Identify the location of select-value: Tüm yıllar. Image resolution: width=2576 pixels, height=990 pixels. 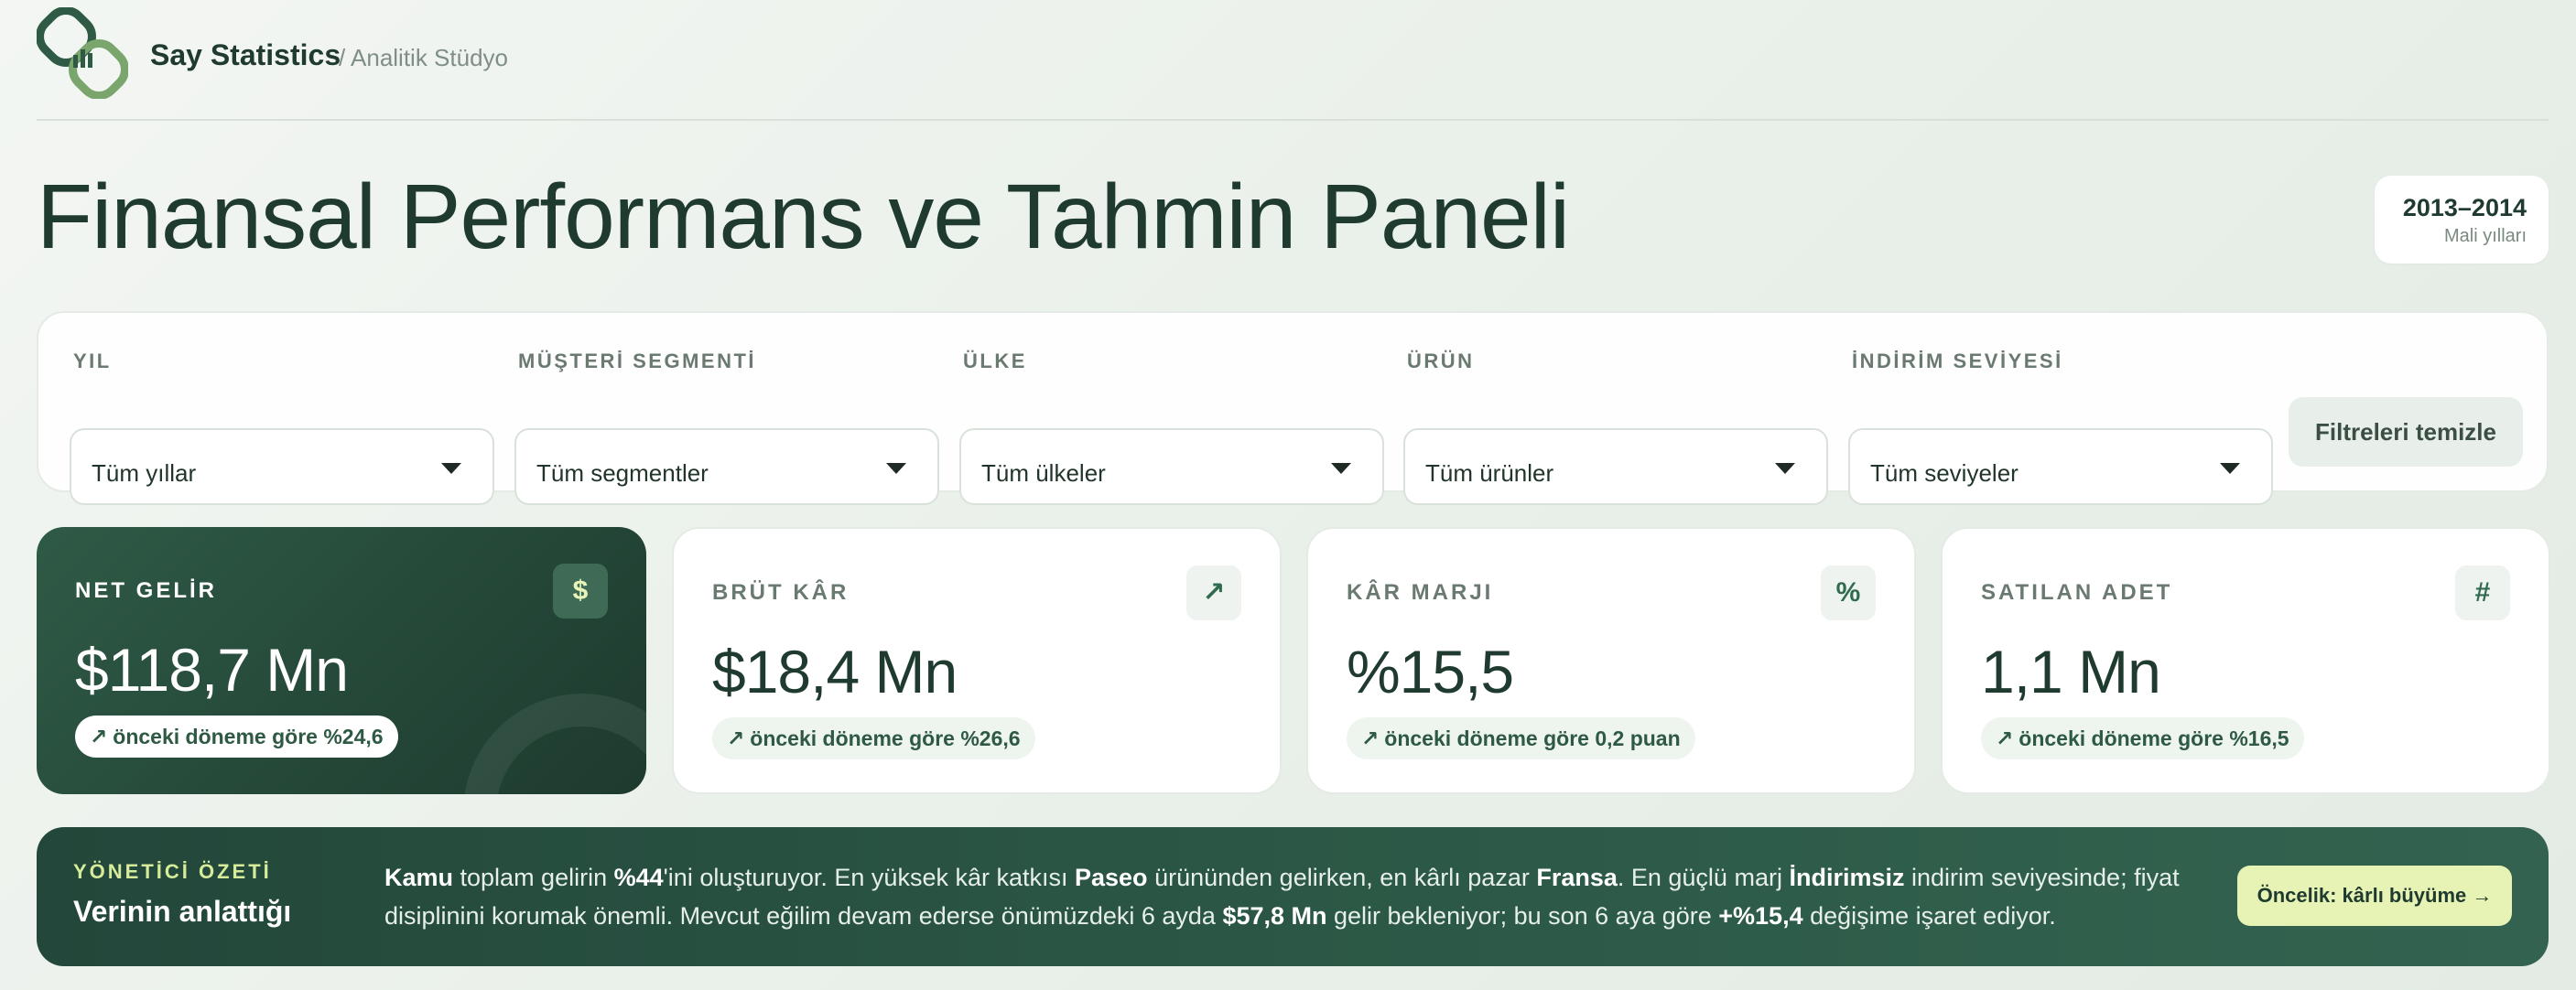
(144, 473).